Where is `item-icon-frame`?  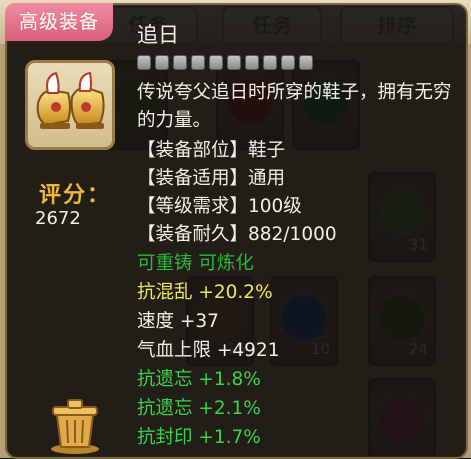
item-icon-frame is located at coordinates (70, 105).